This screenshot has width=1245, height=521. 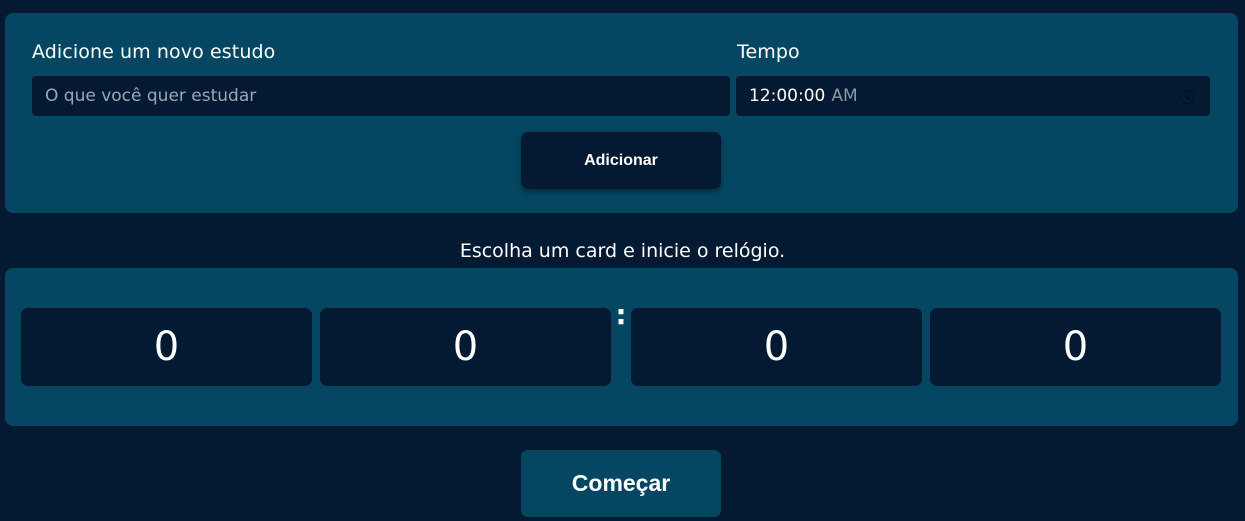 What do you see at coordinates (973, 96) in the screenshot?
I see `time-input: 12:00:00 AM` at bounding box center [973, 96].